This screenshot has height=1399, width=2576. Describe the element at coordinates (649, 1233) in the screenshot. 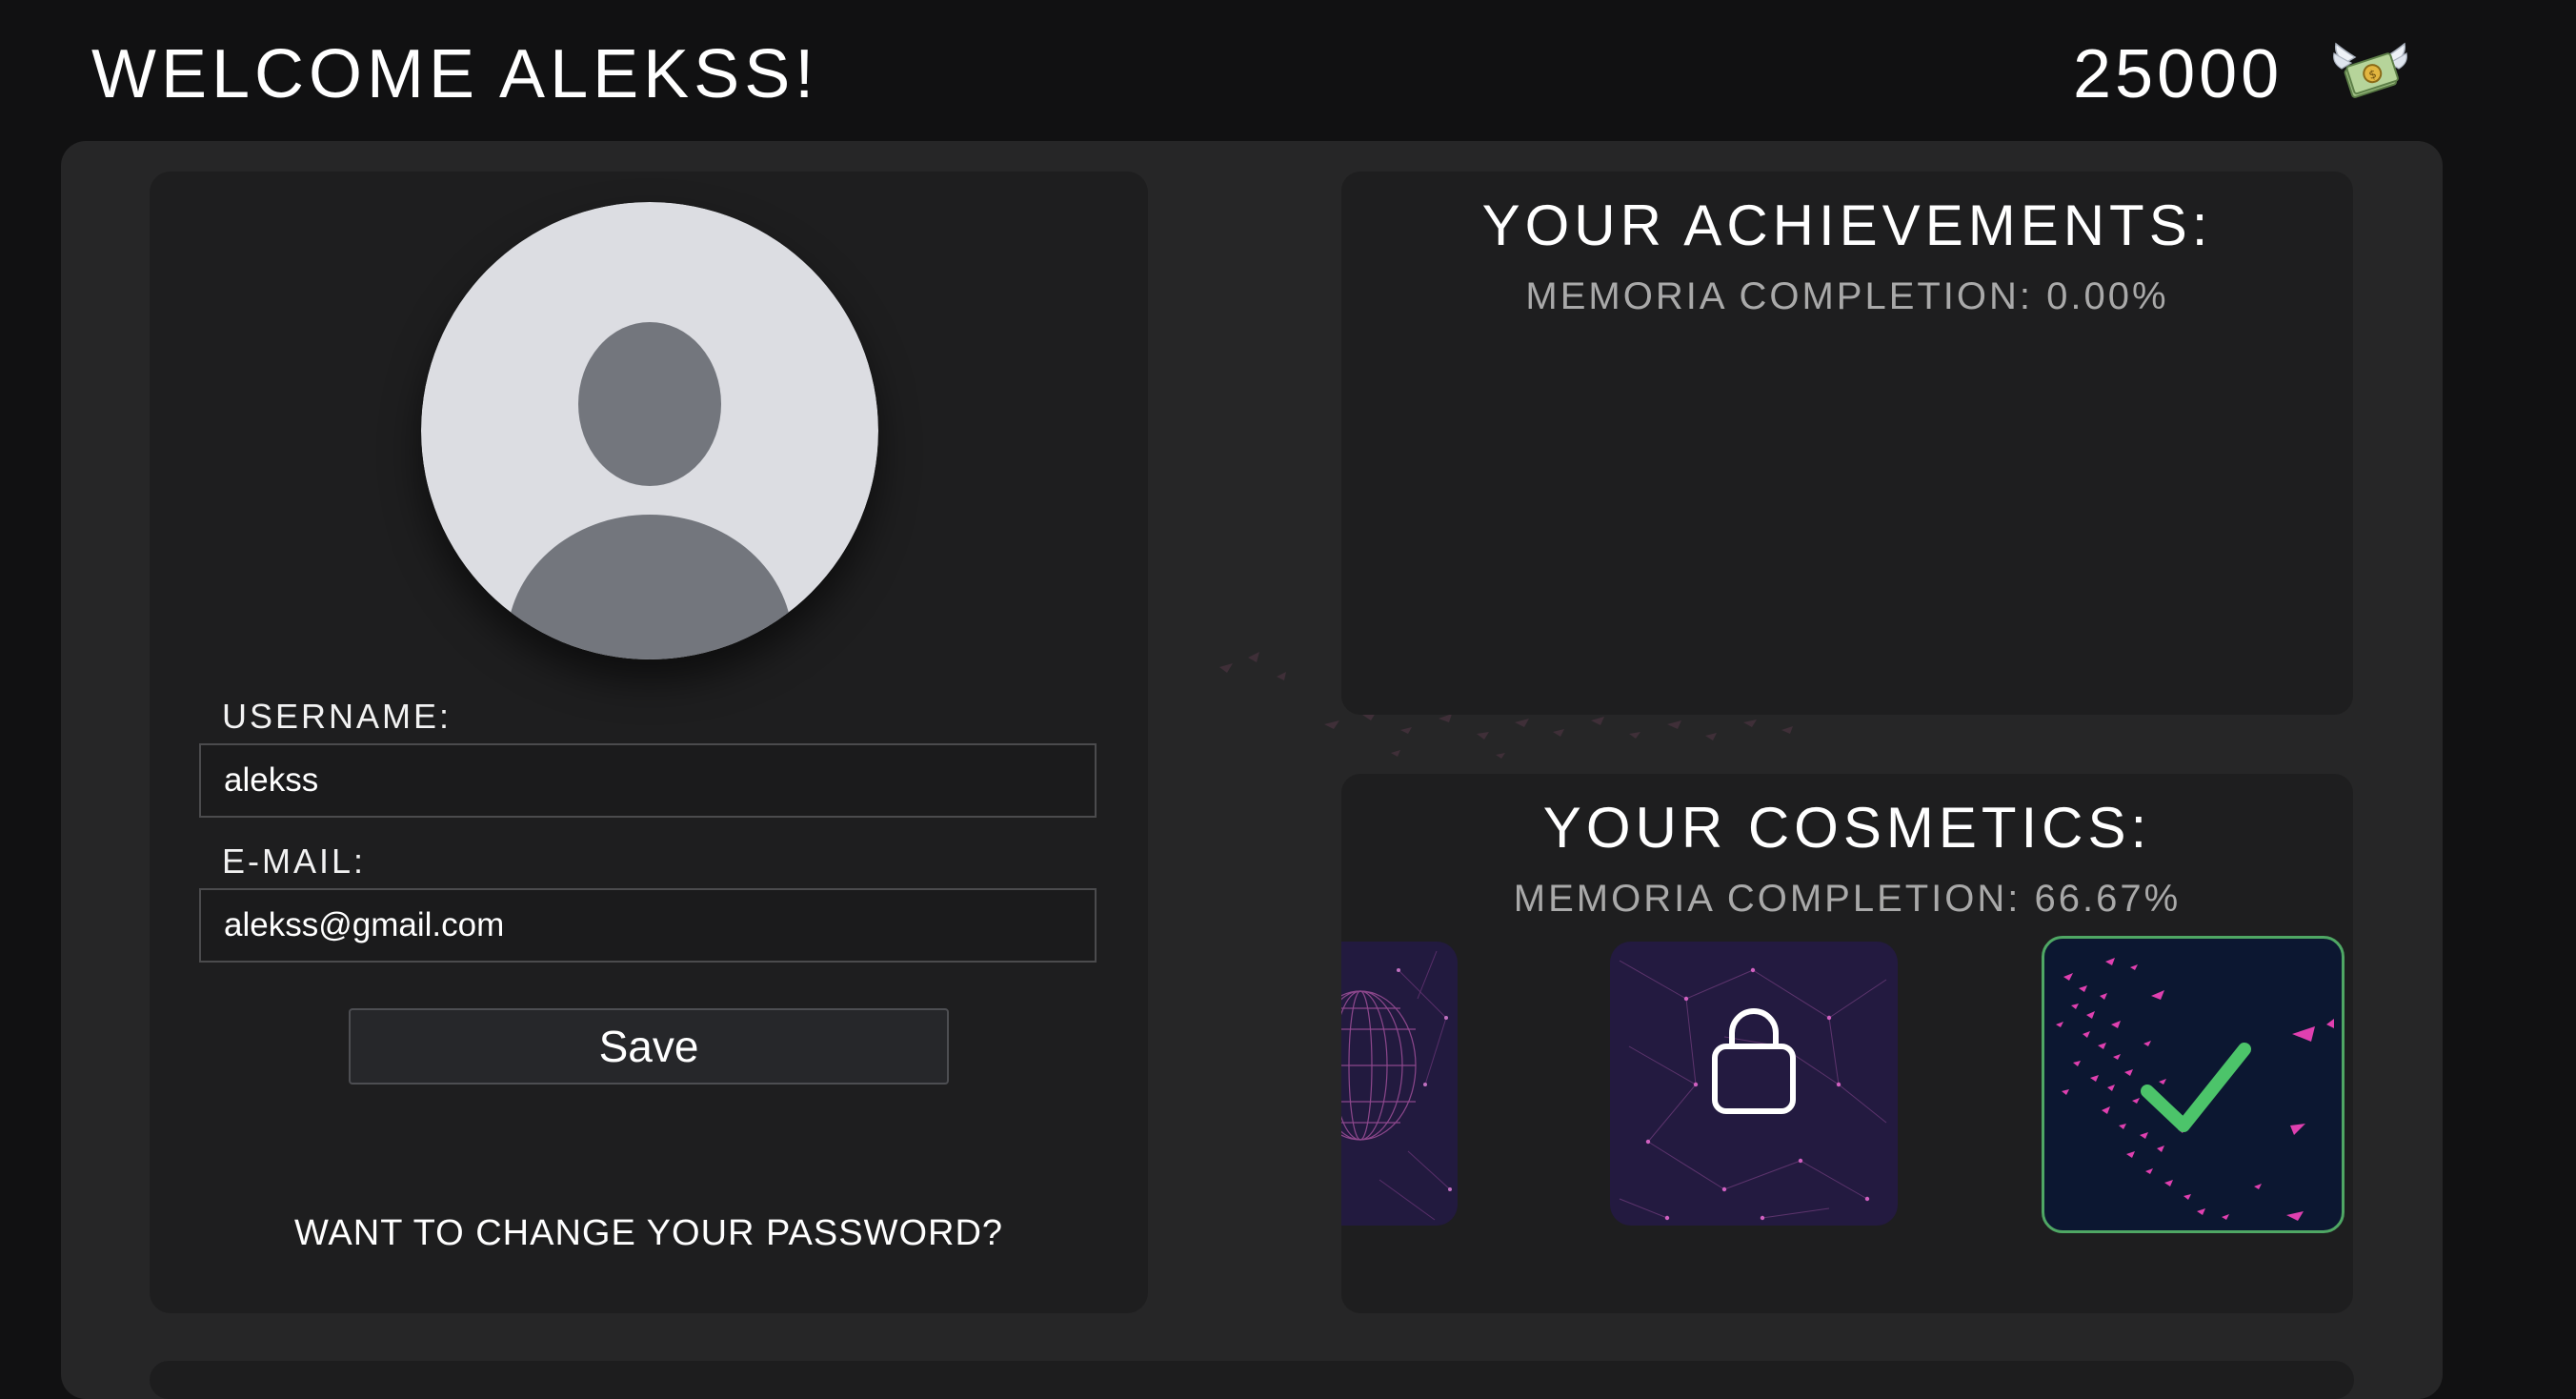

I see `change-password-link: WANT TO CHANGE YOUR PASSWORD?` at that location.